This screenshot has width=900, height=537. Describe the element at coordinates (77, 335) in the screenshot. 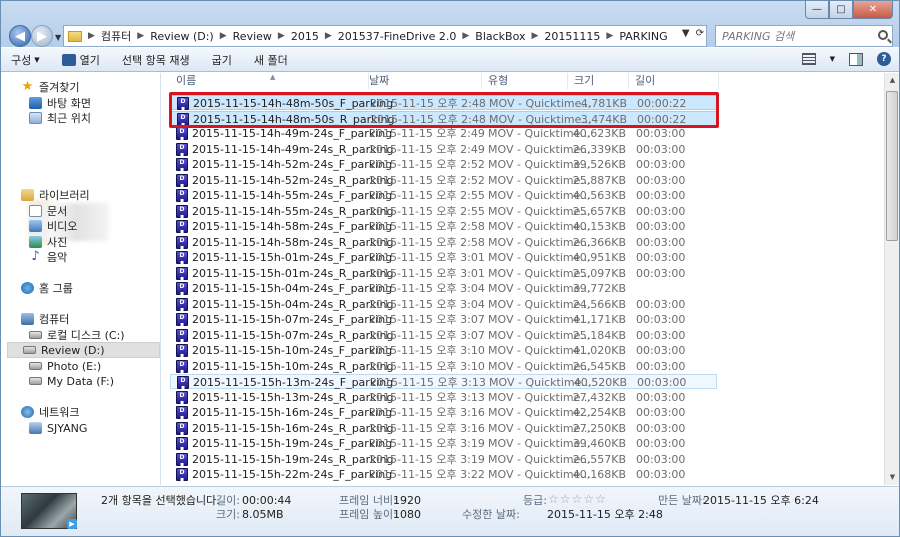

I see `sidebar-item-local-disk: 로컬 디스크 (C:)` at that location.